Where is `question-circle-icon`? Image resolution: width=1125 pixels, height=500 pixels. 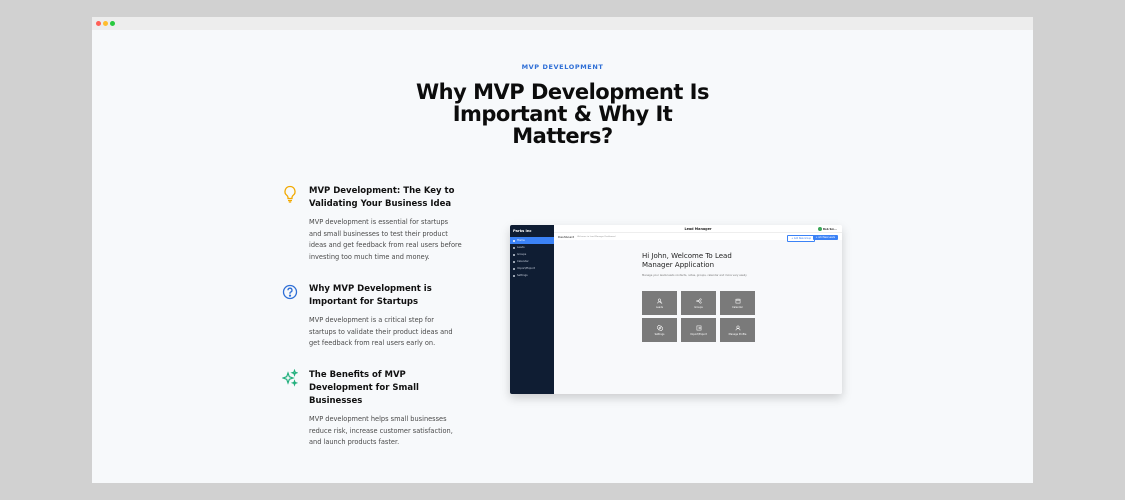 question-circle-icon is located at coordinates (290, 292).